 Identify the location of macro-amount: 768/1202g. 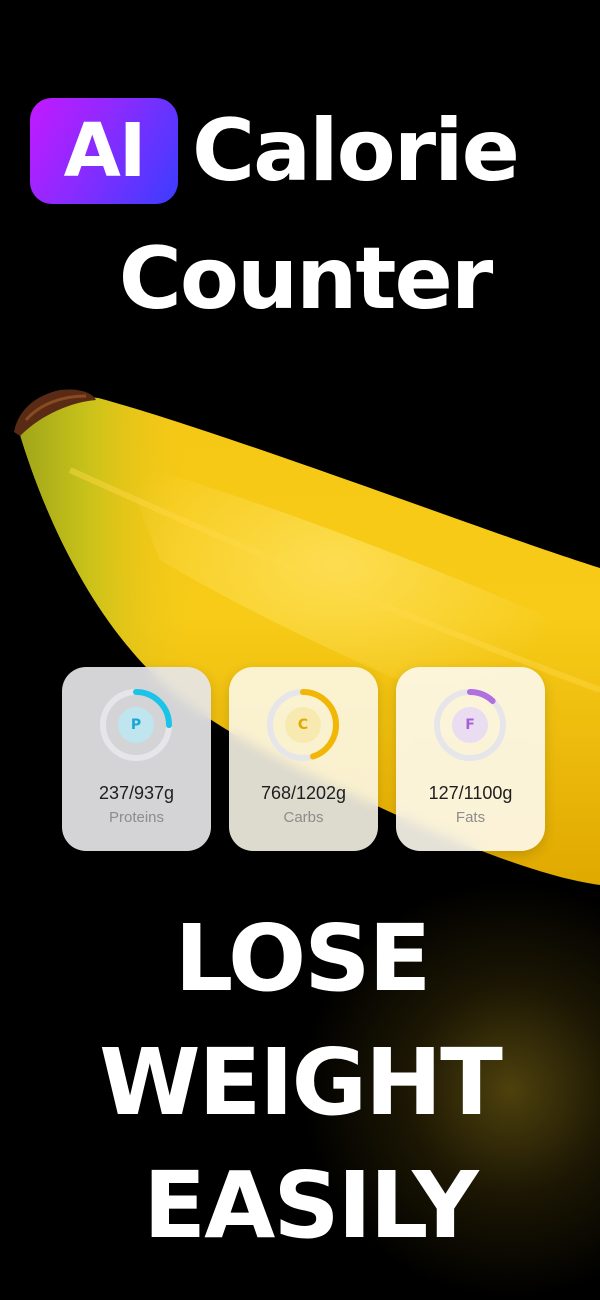
(303, 793).